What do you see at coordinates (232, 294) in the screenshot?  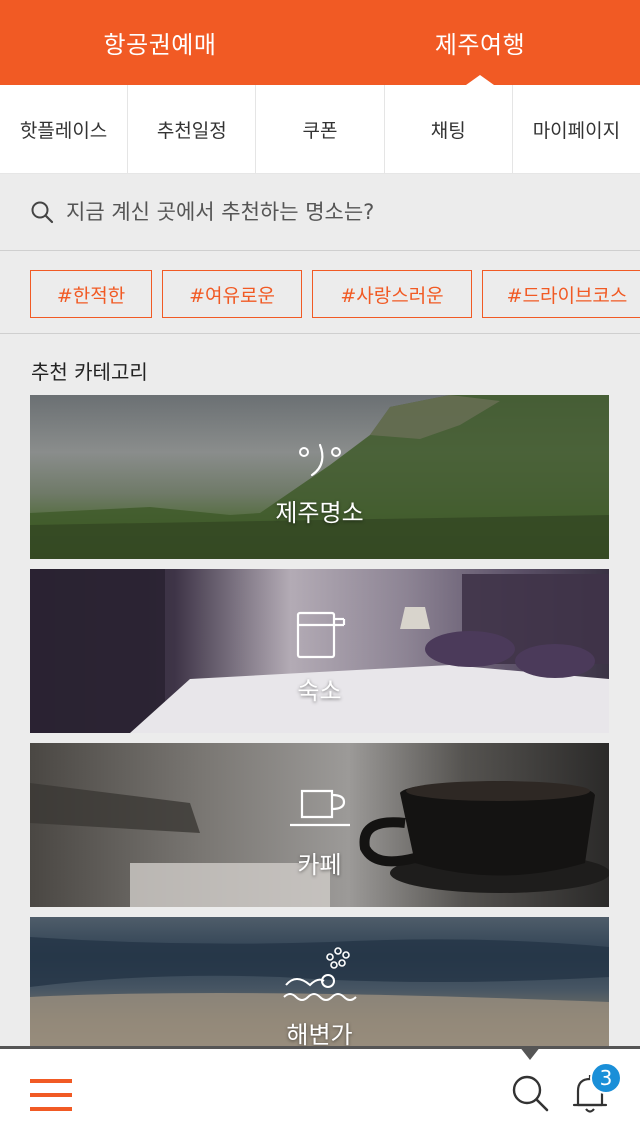 I see `tag-relaxed: #여유로운` at bounding box center [232, 294].